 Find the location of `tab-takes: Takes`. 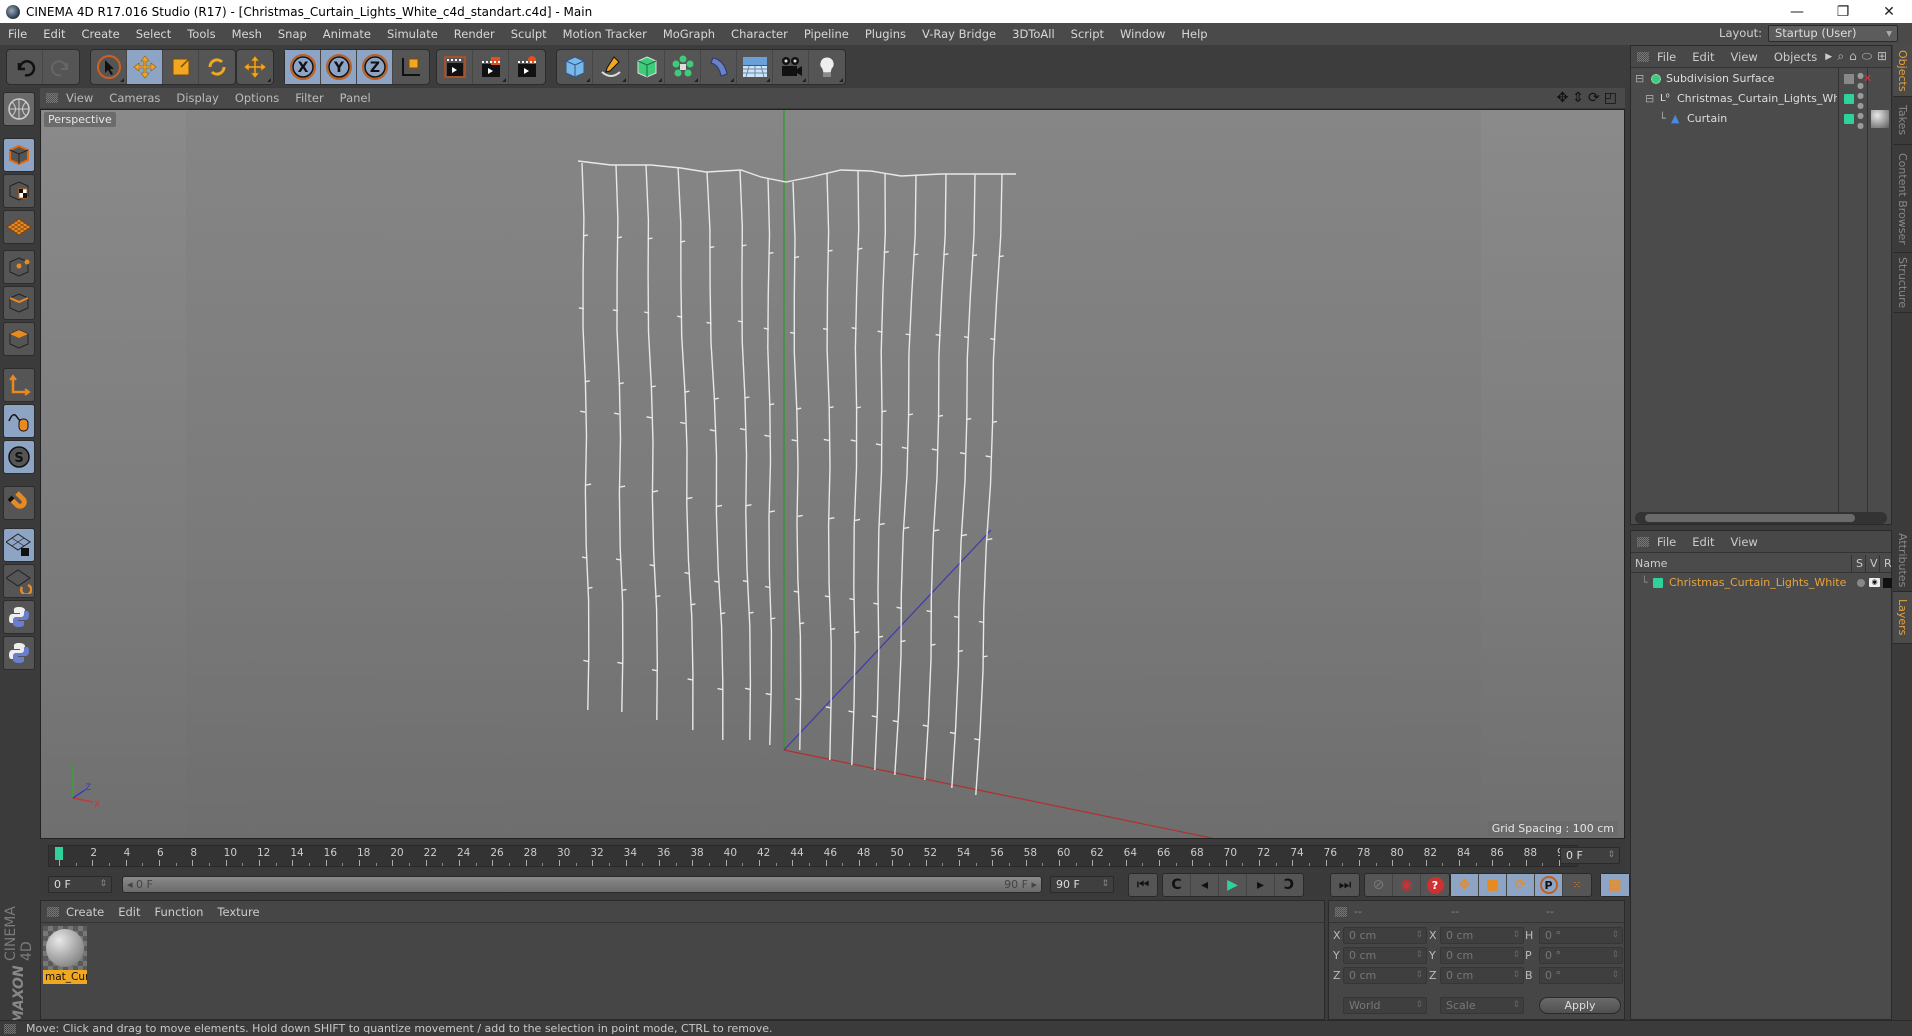

tab-takes: Takes is located at coordinates (1902, 121).